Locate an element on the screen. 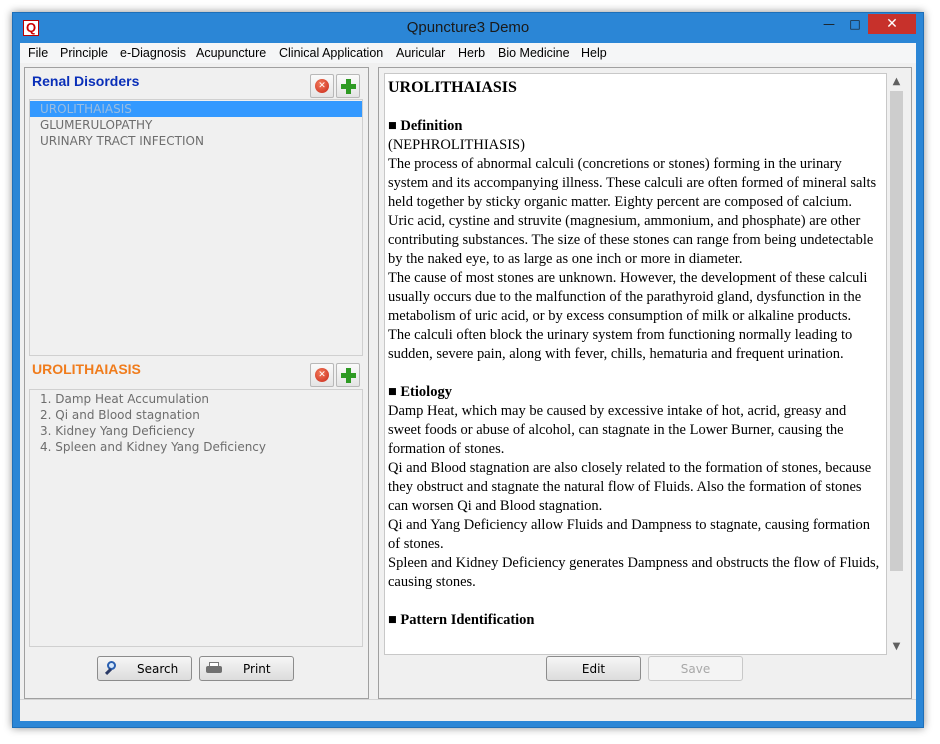  status-bar is located at coordinates (468, 710).